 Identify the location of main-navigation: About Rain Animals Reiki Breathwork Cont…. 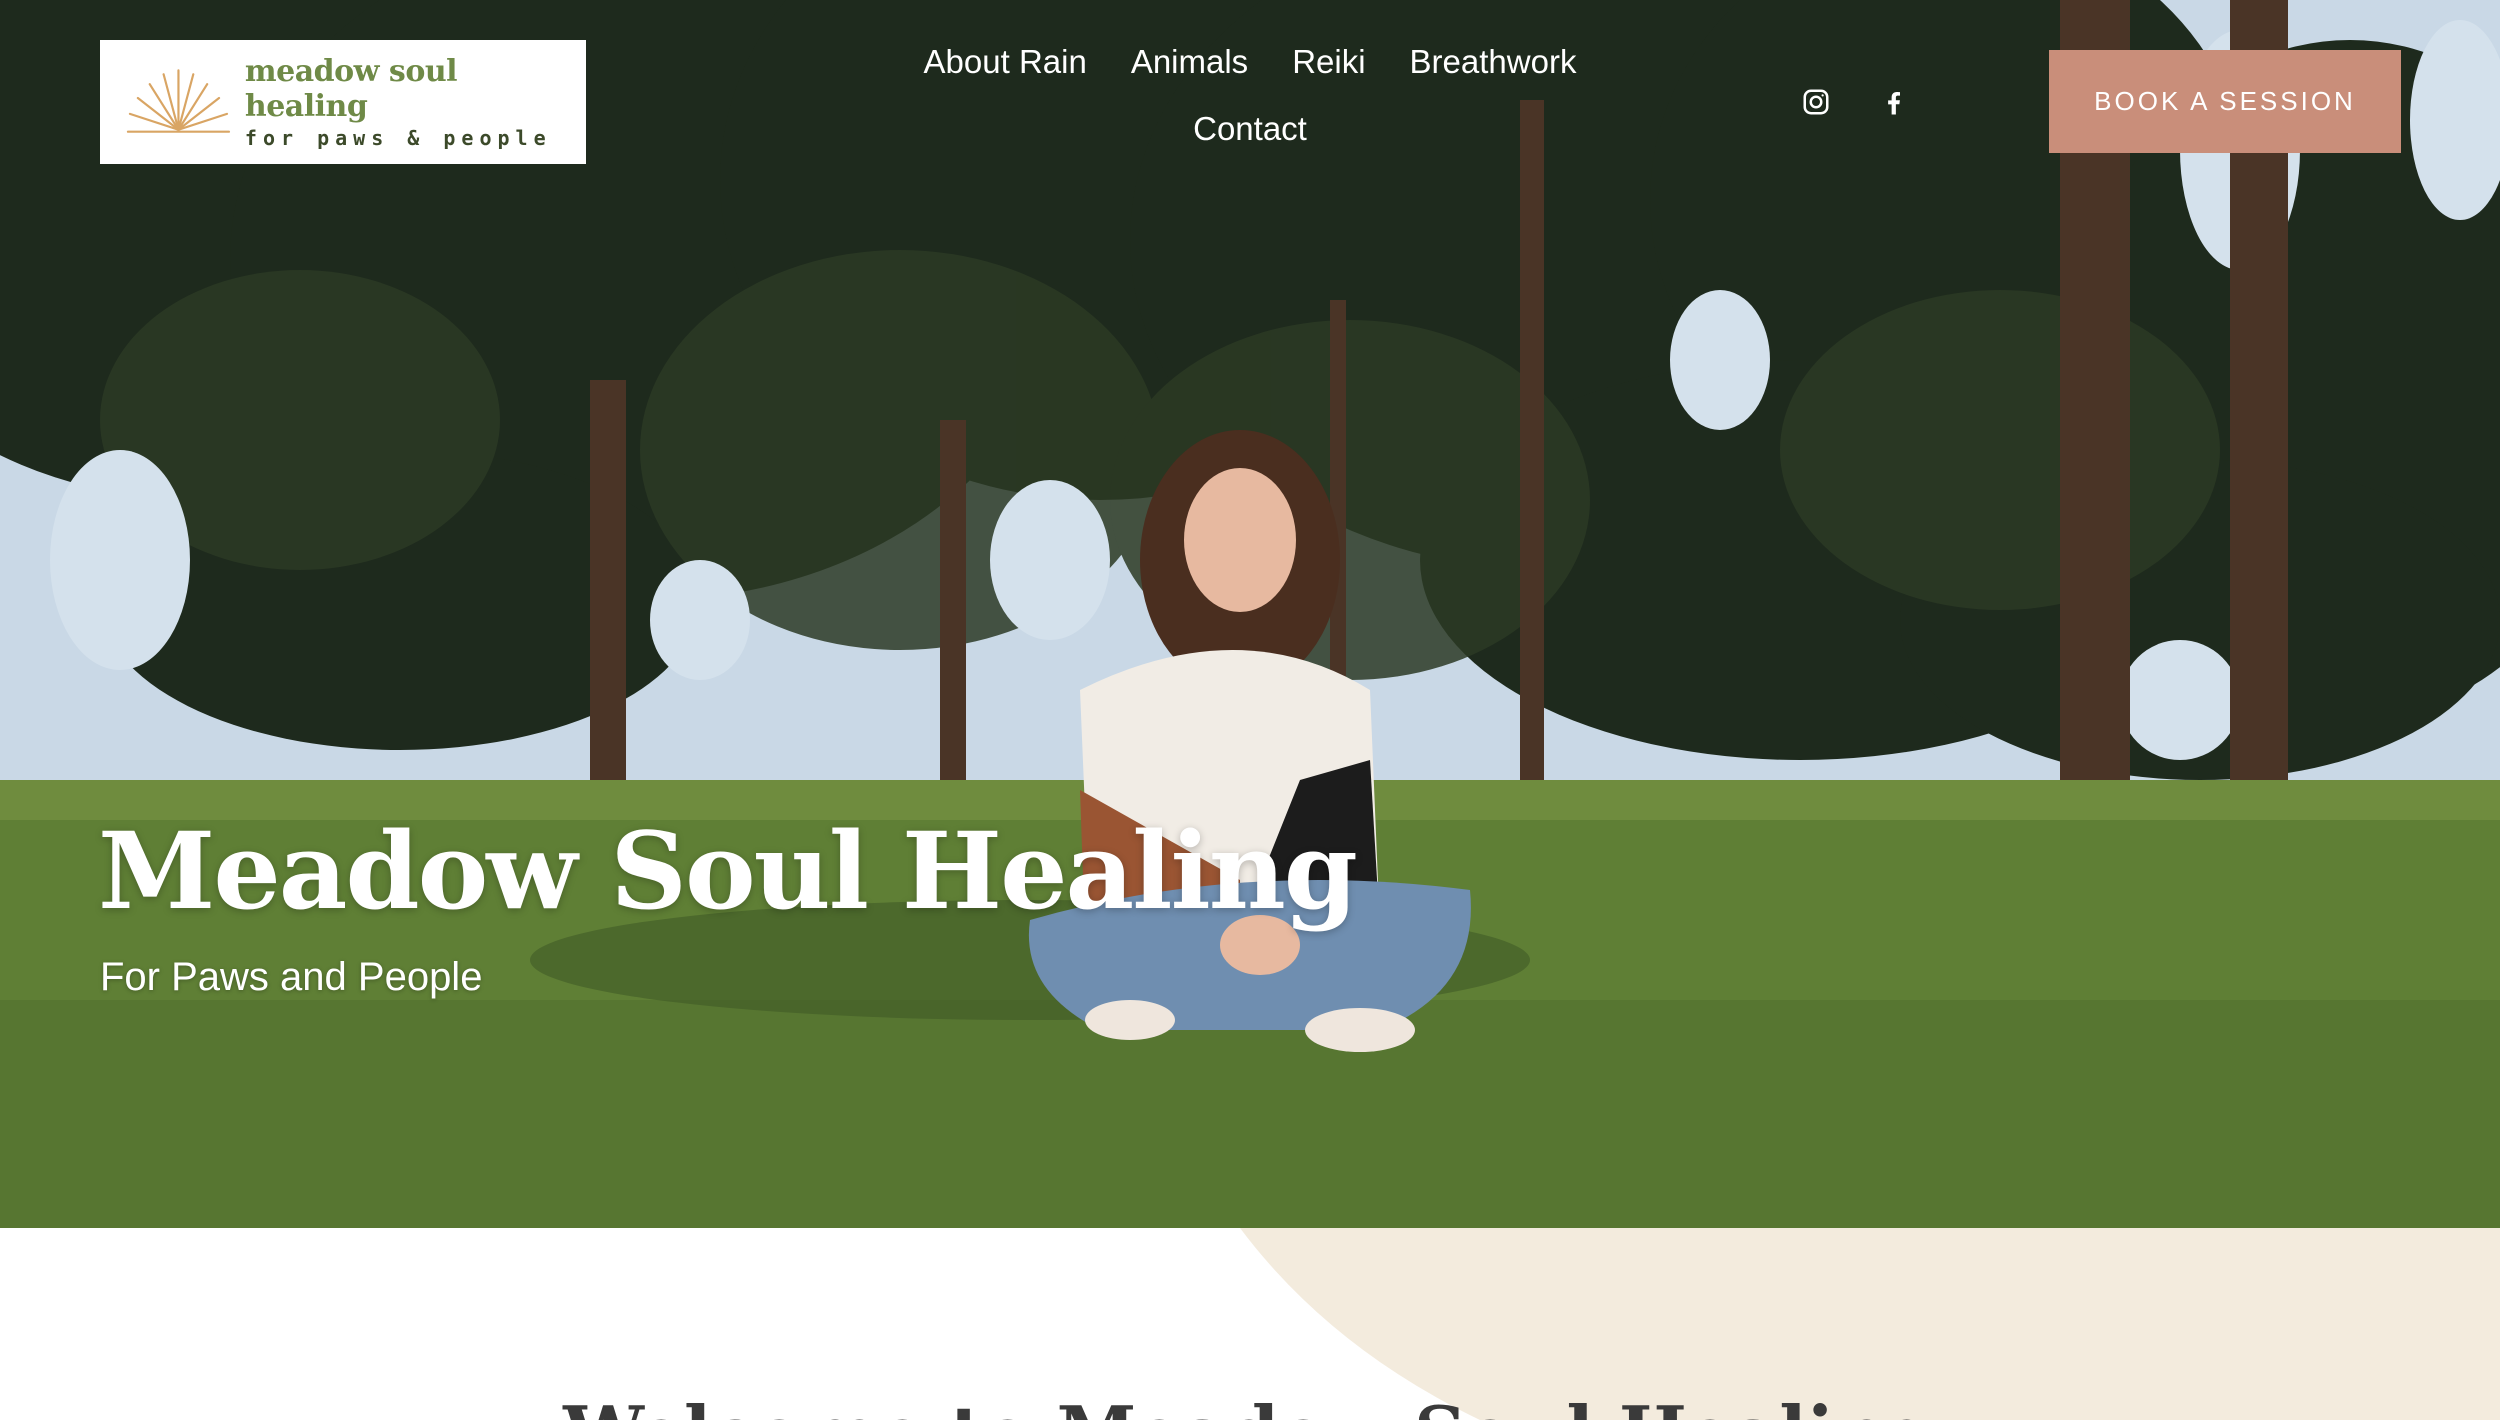
(1250, 95).